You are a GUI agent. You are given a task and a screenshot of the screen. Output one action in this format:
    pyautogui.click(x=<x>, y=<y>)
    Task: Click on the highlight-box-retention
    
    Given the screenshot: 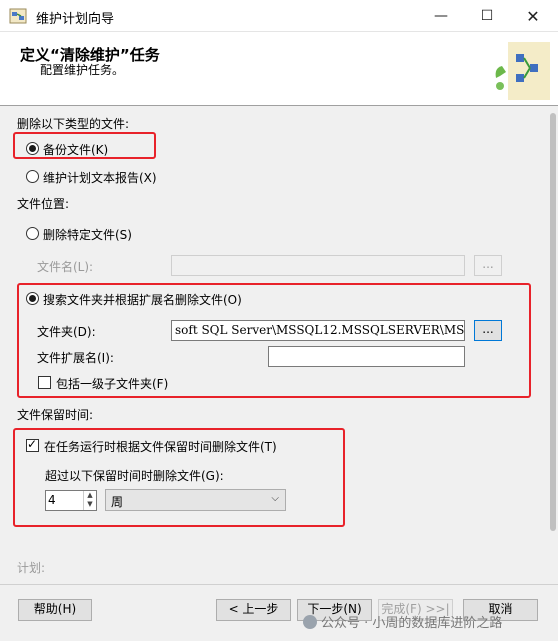 What is the action you would take?
    pyautogui.click(x=179, y=477)
    